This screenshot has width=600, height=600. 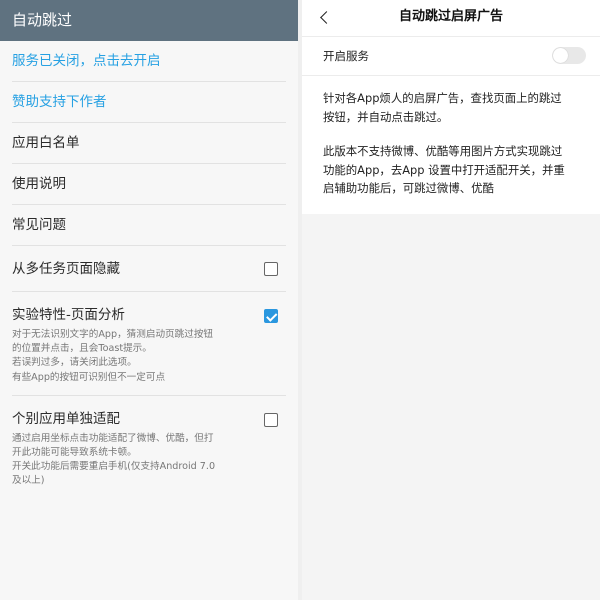 I want to click on page-analysis-label: 实验特性-页面分析, so click(x=68, y=315).